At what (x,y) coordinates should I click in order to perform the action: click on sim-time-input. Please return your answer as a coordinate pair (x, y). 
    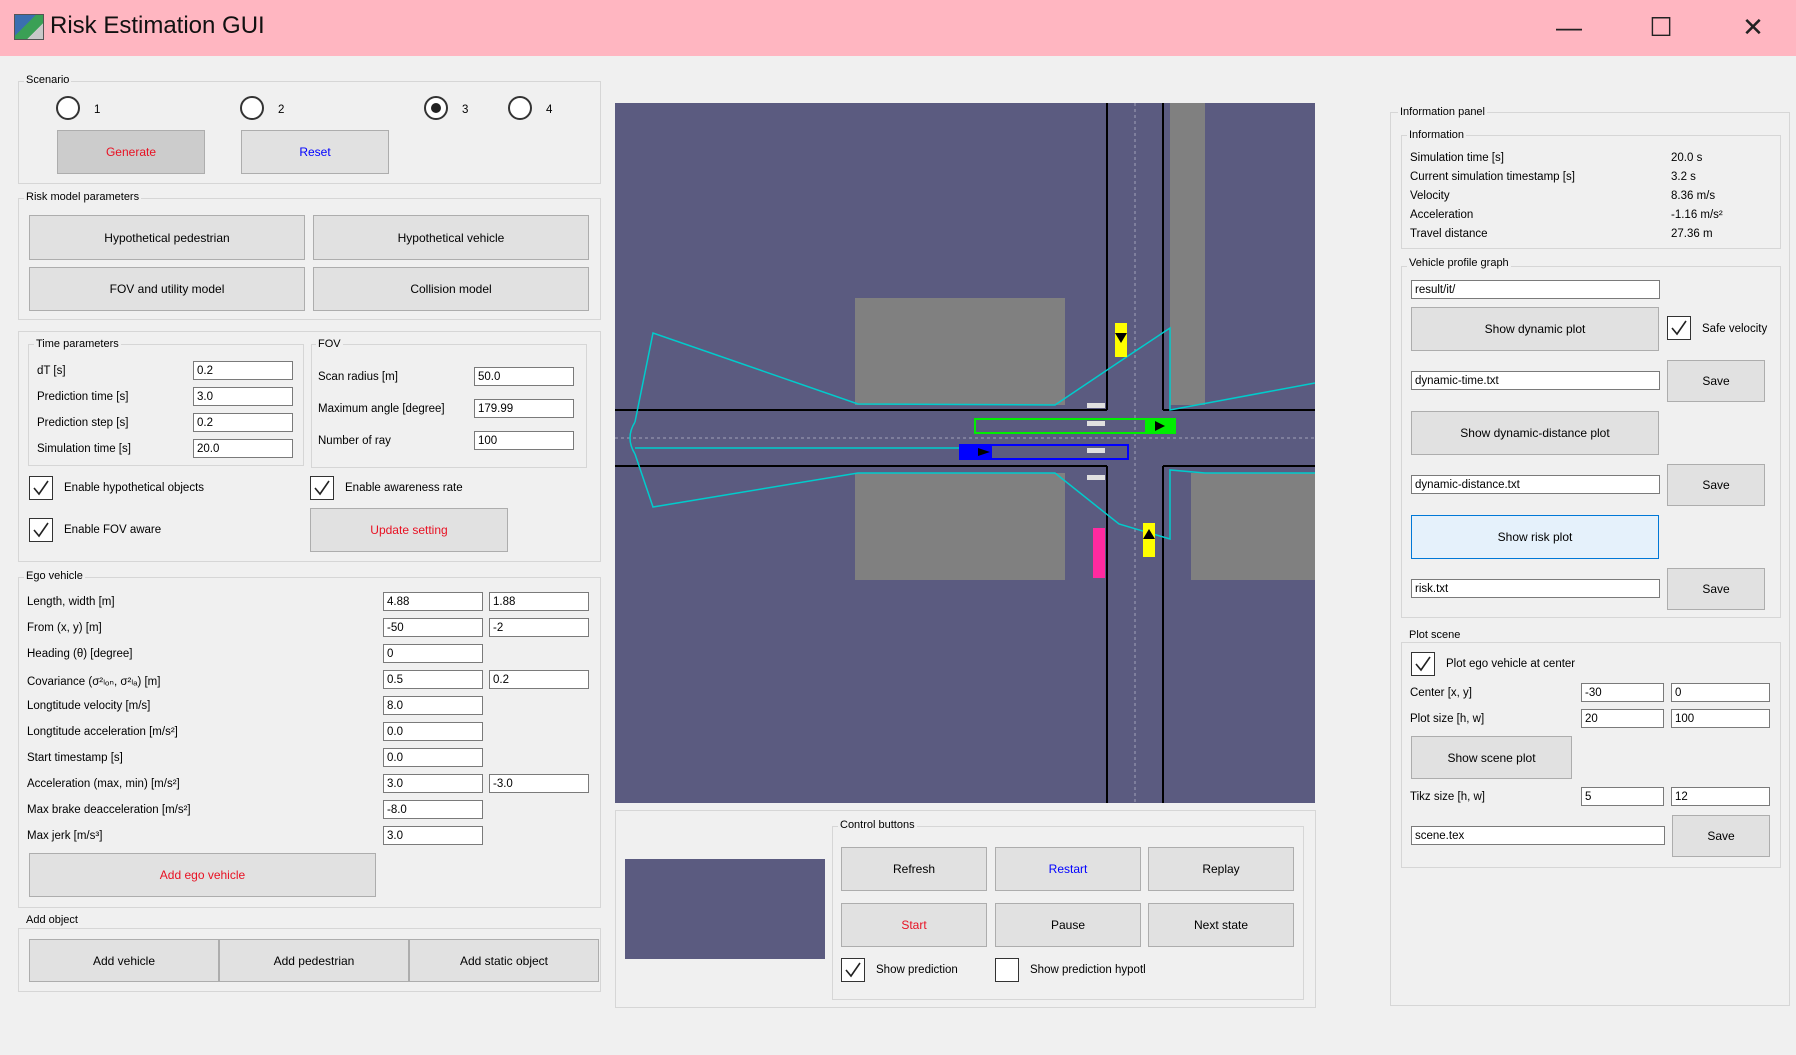
    Looking at the image, I should click on (243, 448).